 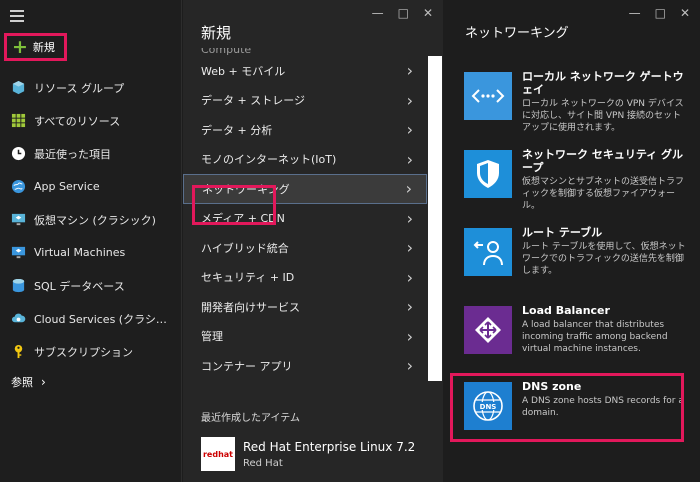 What do you see at coordinates (488, 252) in the screenshot?
I see `route-icon` at bounding box center [488, 252].